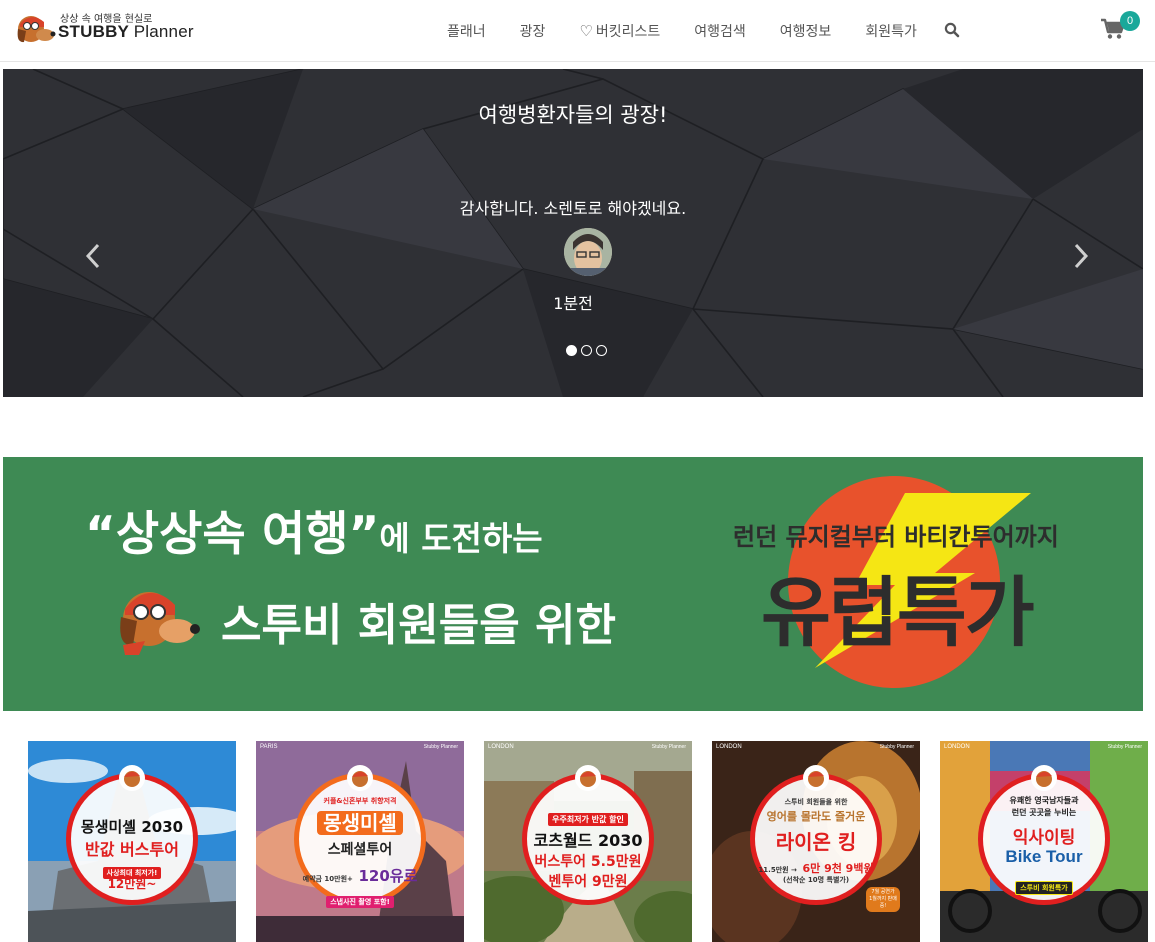 This screenshot has width=1155, height=942. I want to click on promo-title: 유럽특가, so click(898, 612).